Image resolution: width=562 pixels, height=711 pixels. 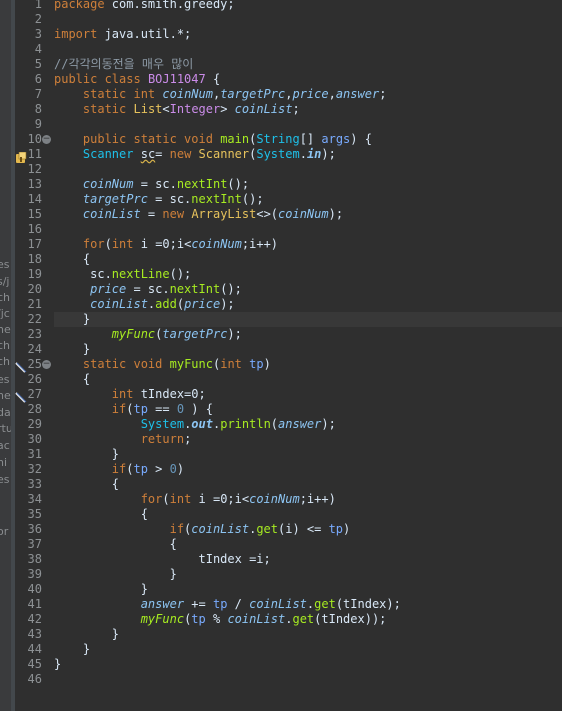 I want to click on line-number: 29, so click(x=34, y=424).